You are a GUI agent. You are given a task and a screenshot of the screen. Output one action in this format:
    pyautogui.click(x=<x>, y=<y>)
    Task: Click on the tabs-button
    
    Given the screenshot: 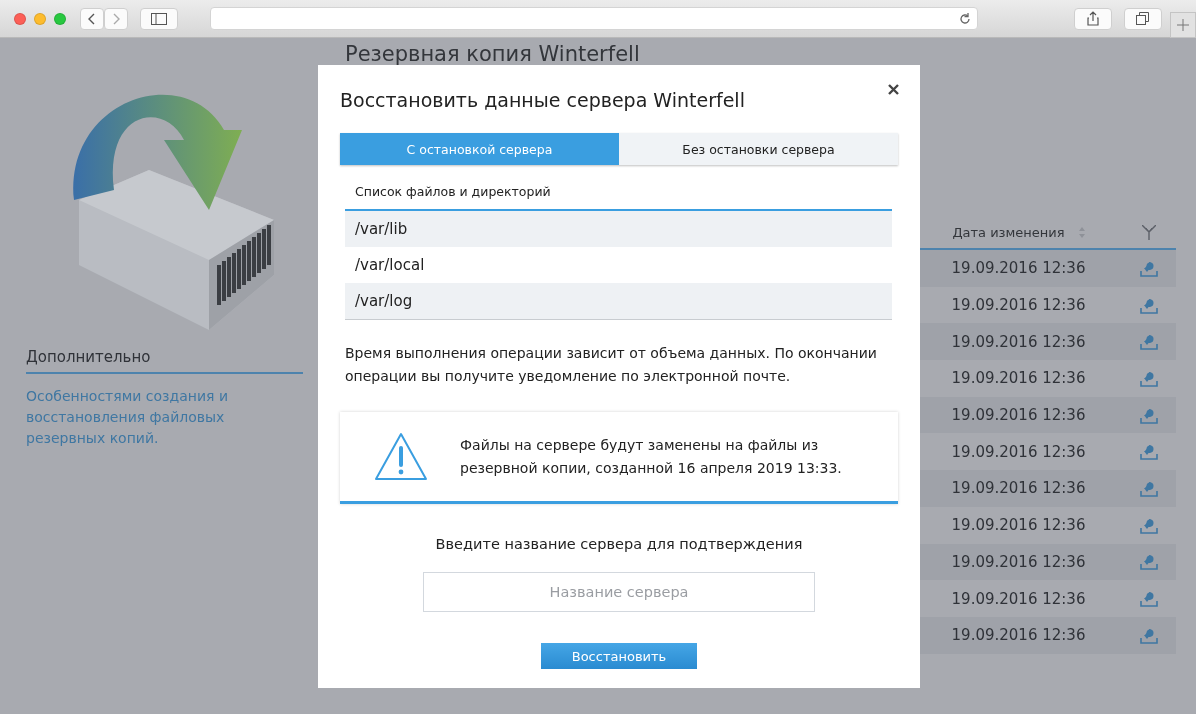 What is the action you would take?
    pyautogui.click(x=1143, y=18)
    